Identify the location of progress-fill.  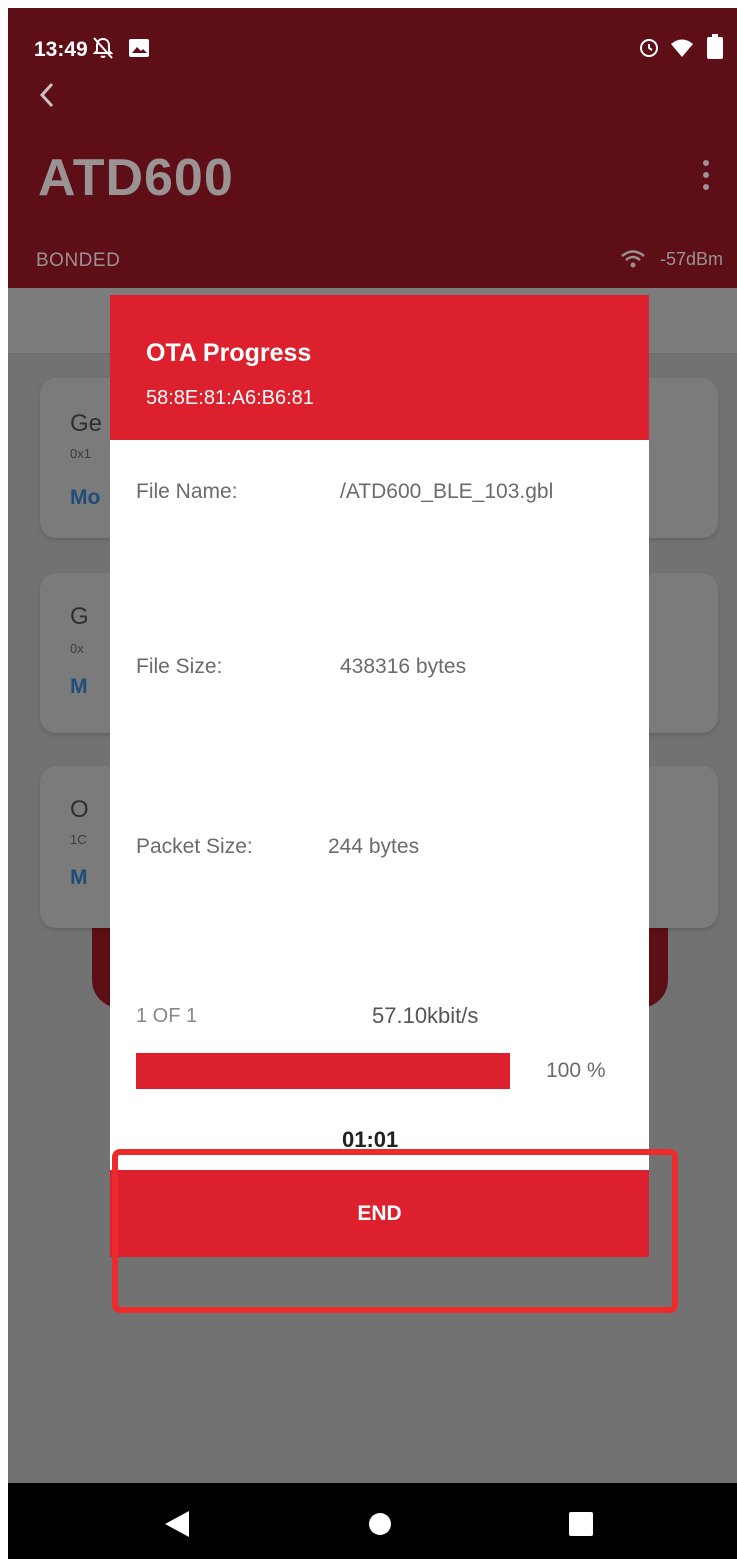
(323, 1071).